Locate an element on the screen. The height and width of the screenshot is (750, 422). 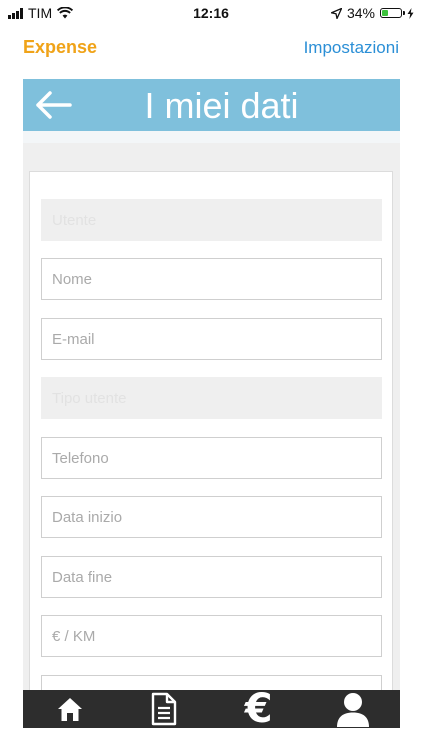
page-title: I miei dati is located at coordinates (221, 105).